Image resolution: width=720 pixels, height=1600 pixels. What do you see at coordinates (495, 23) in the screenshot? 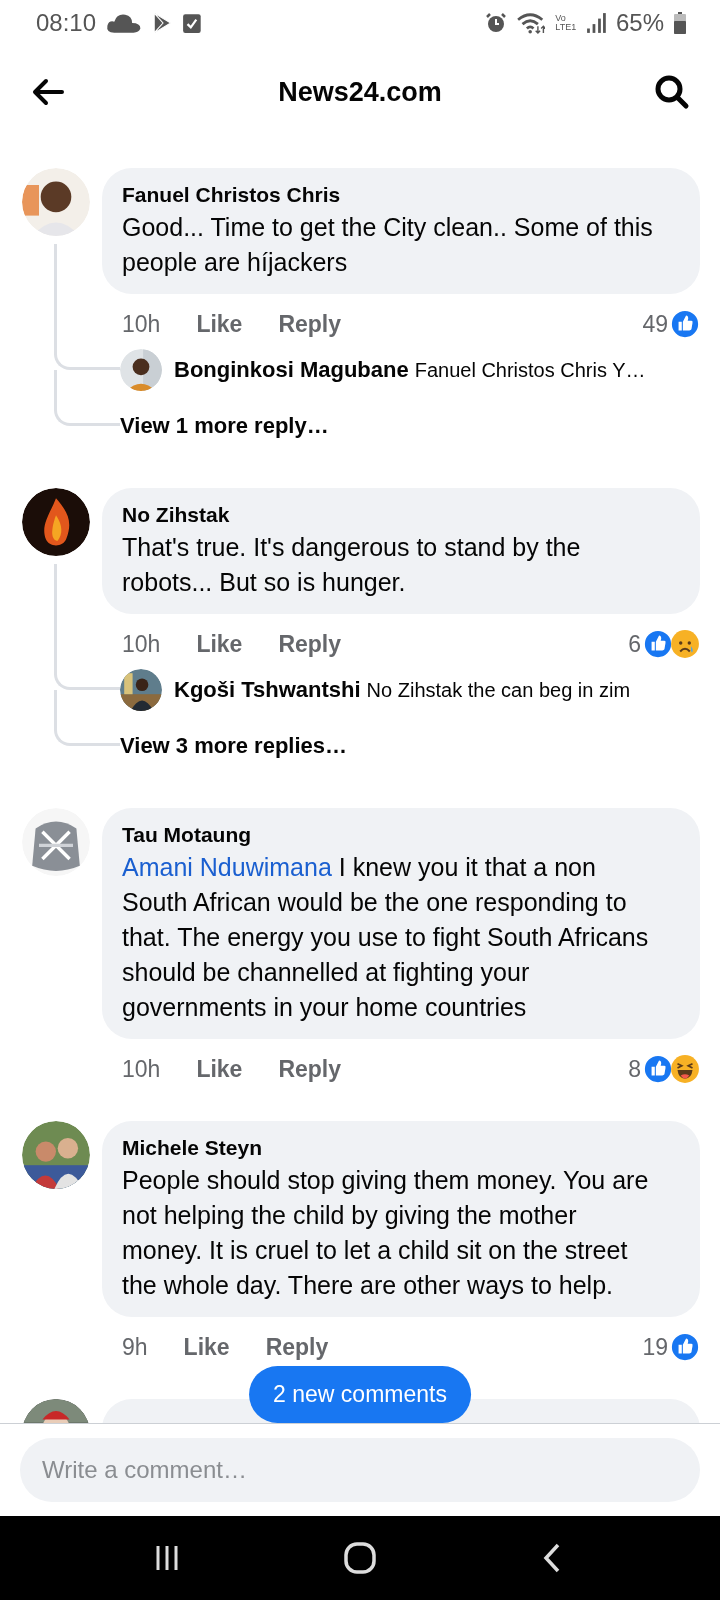
I see `alarm-icon` at bounding box center [495, 23].